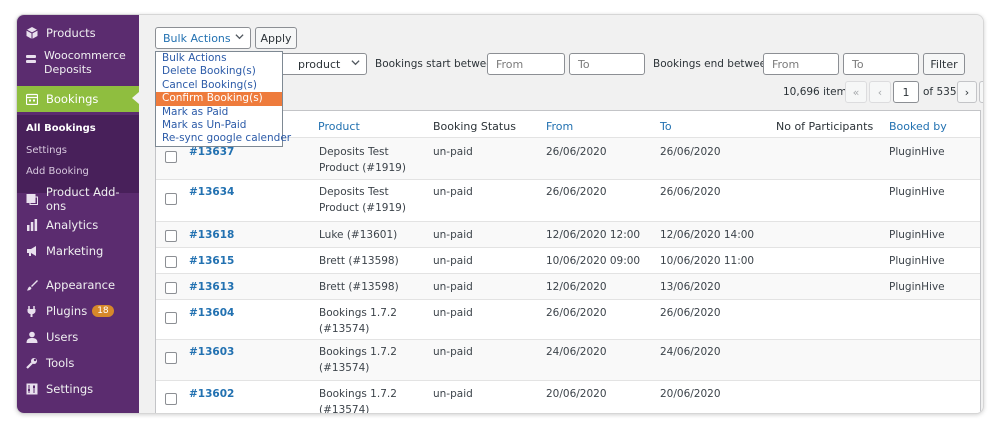 Image resolution: width=1000 pixels, height=430 pixels. What do you see at coordinates (690, 287) in the screenshot?
I see `booking-to: 13/06/2020` at bounding box center [690, 287].